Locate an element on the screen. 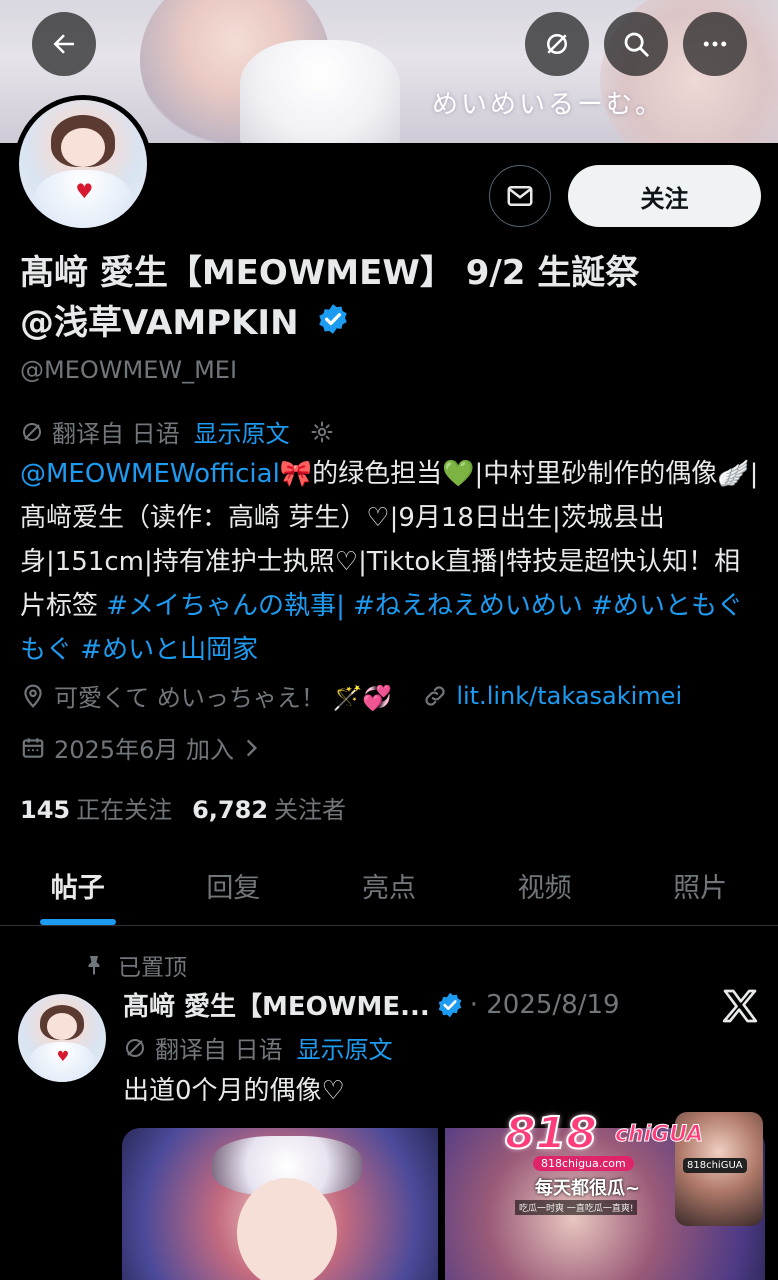  profile-tabs: 帖子 回复 亮点 视频 照片 is located at coordinates (389, 886).